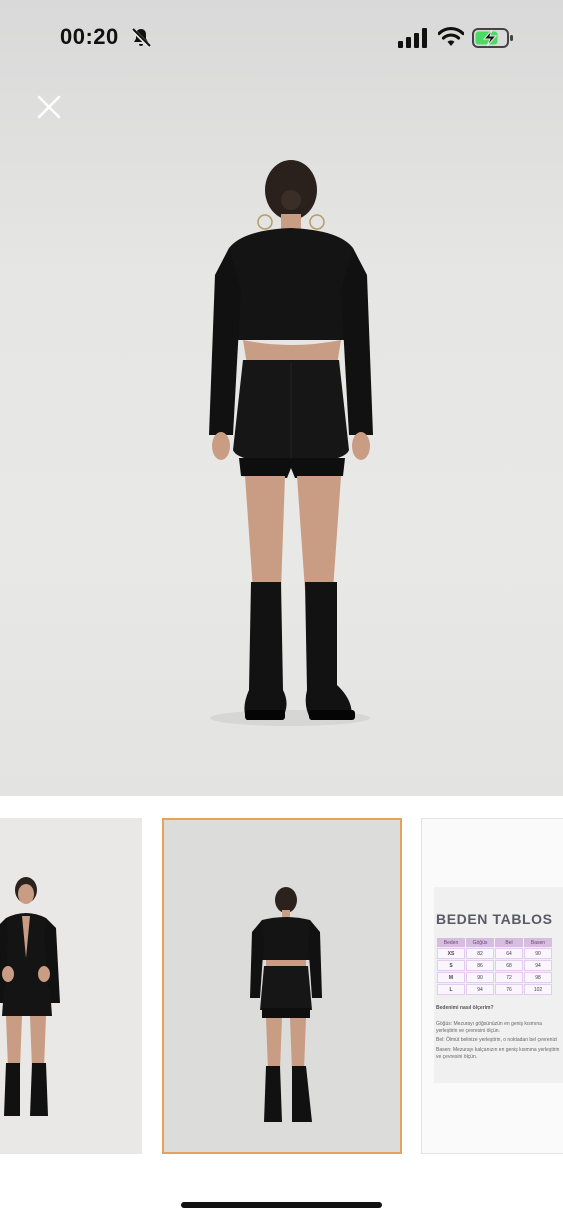 The height and width of the screenshot is (1219, 563). What do you see at coordinates (141, 38) in the screenshot?
I see `bell-slash-icon` at bounding box center [141, 38].